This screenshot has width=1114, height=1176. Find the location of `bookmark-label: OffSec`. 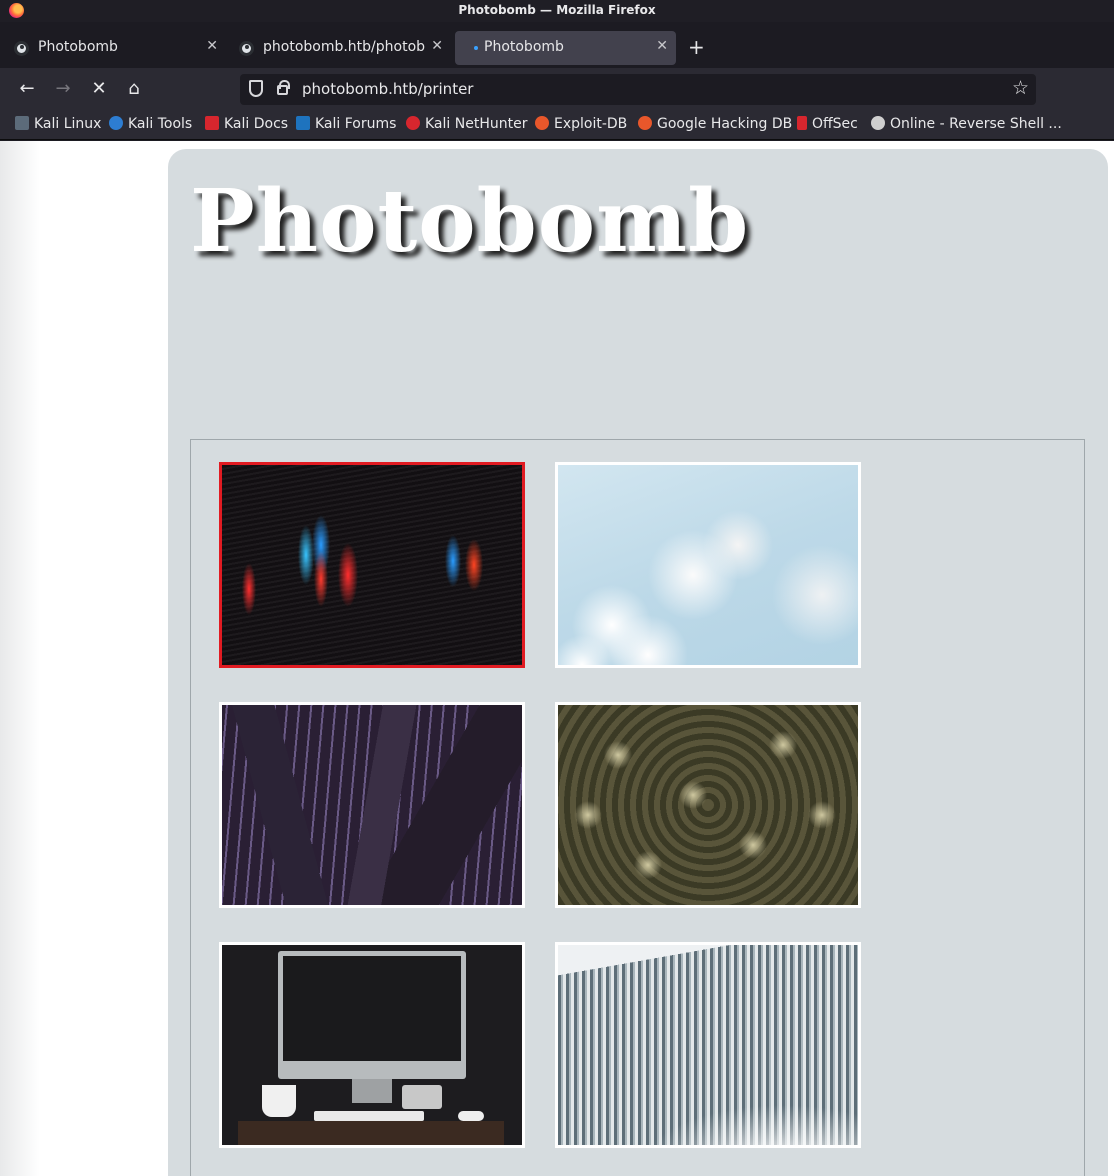

bookmark-label: OffSec is located at coordinates (835, 124).